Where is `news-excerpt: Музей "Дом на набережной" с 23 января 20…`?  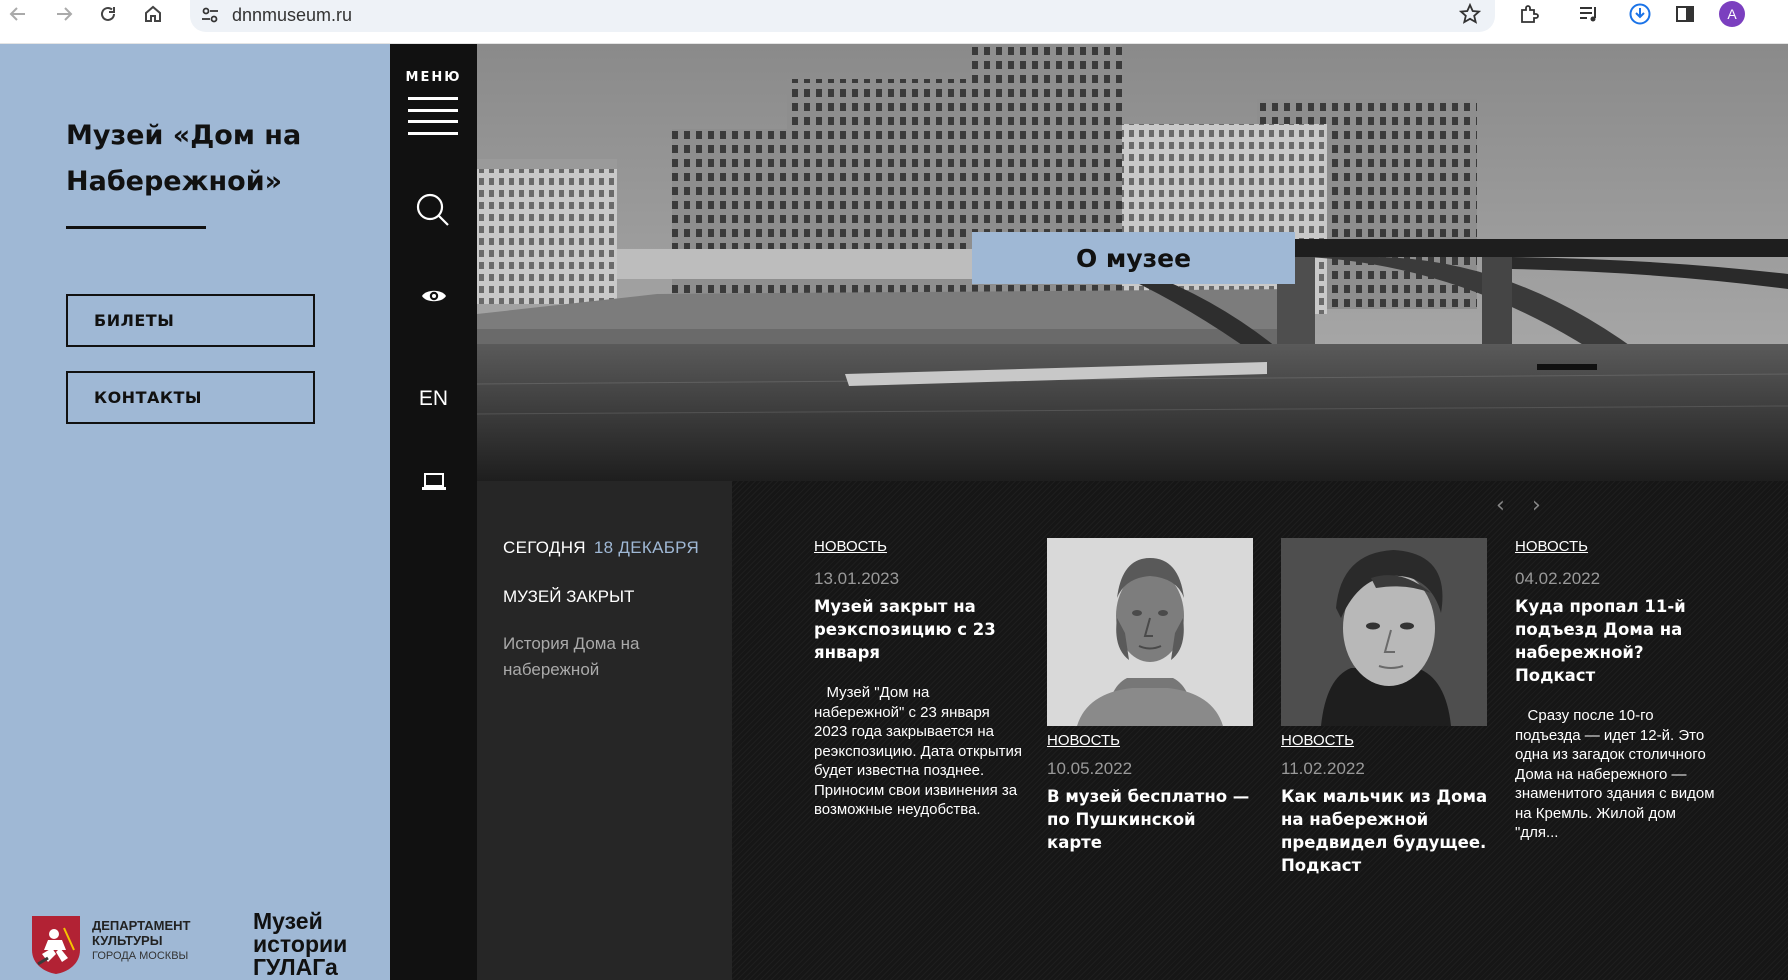
news-excerpt: Музей "Дом на набережной" с 23 января 20… is located at coordinates (920, 751).